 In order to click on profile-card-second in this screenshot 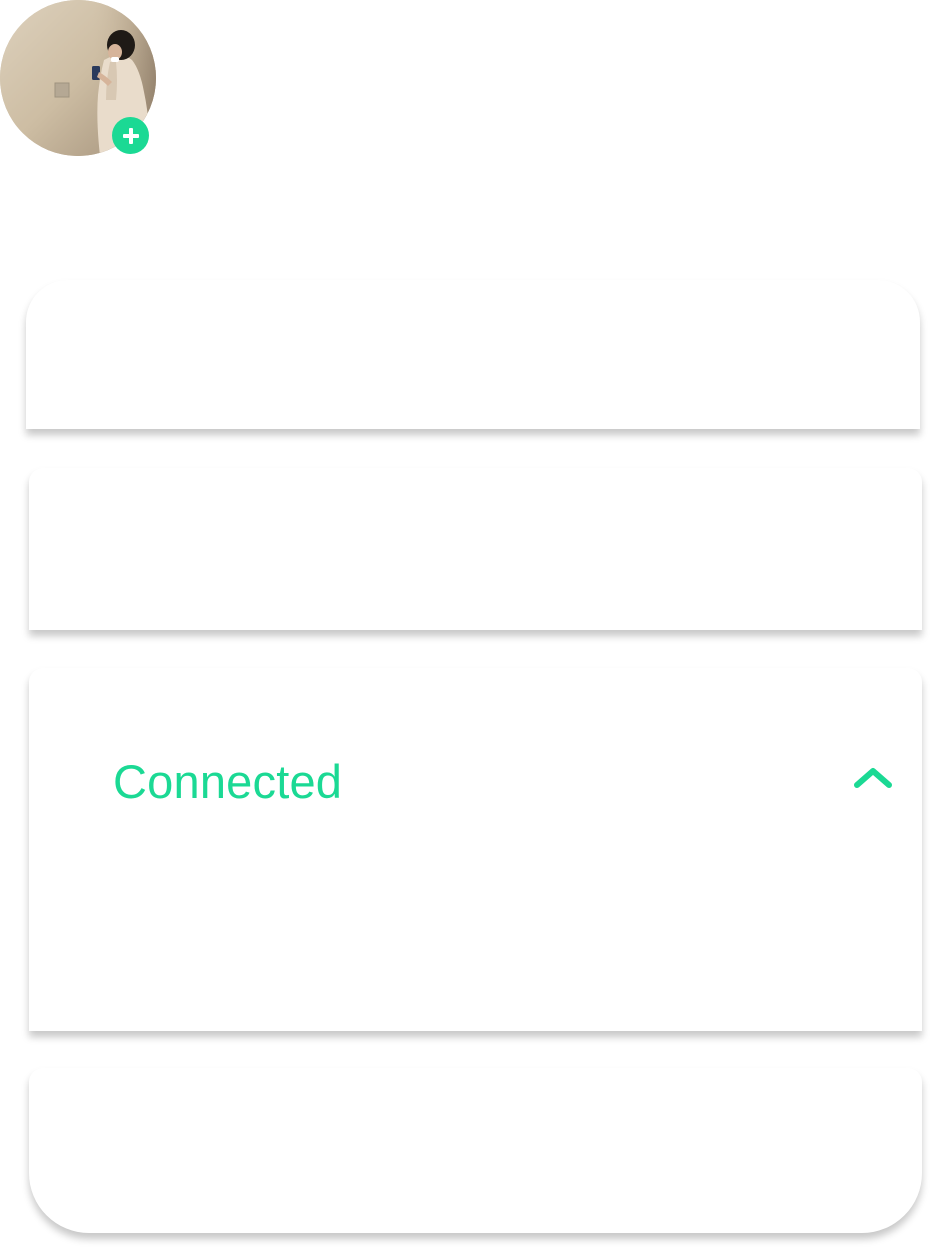, I will do `click(475, 549)`.